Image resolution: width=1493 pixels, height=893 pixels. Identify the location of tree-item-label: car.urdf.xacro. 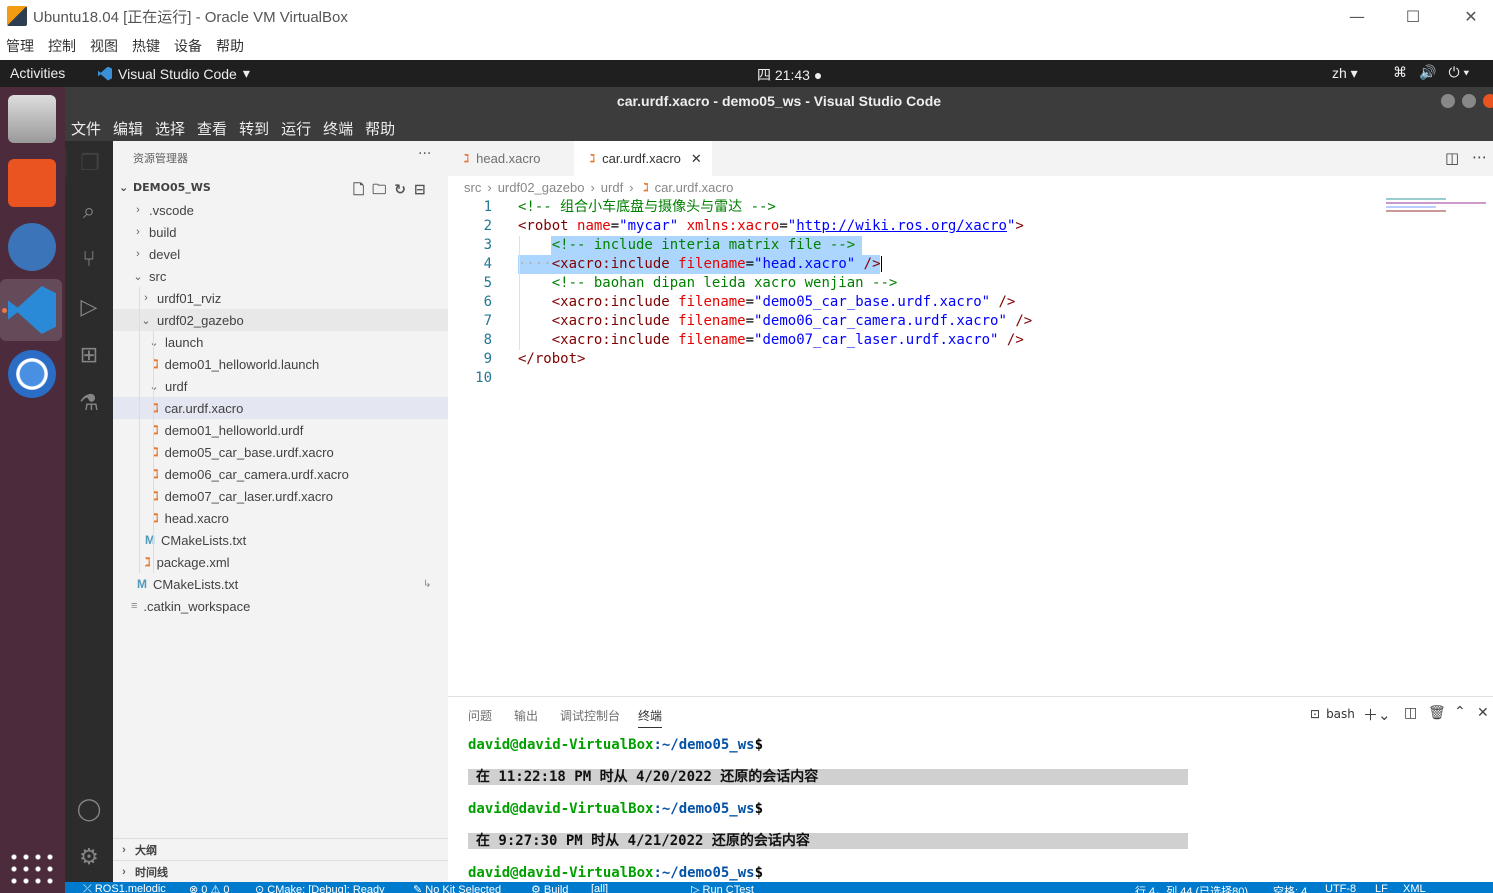
(204, 408).